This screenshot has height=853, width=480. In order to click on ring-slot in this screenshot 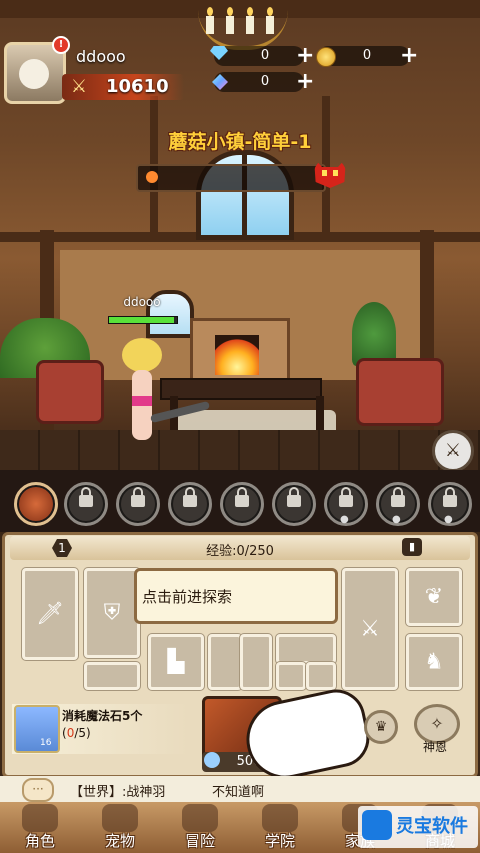, I will do `click(256, 662)`.